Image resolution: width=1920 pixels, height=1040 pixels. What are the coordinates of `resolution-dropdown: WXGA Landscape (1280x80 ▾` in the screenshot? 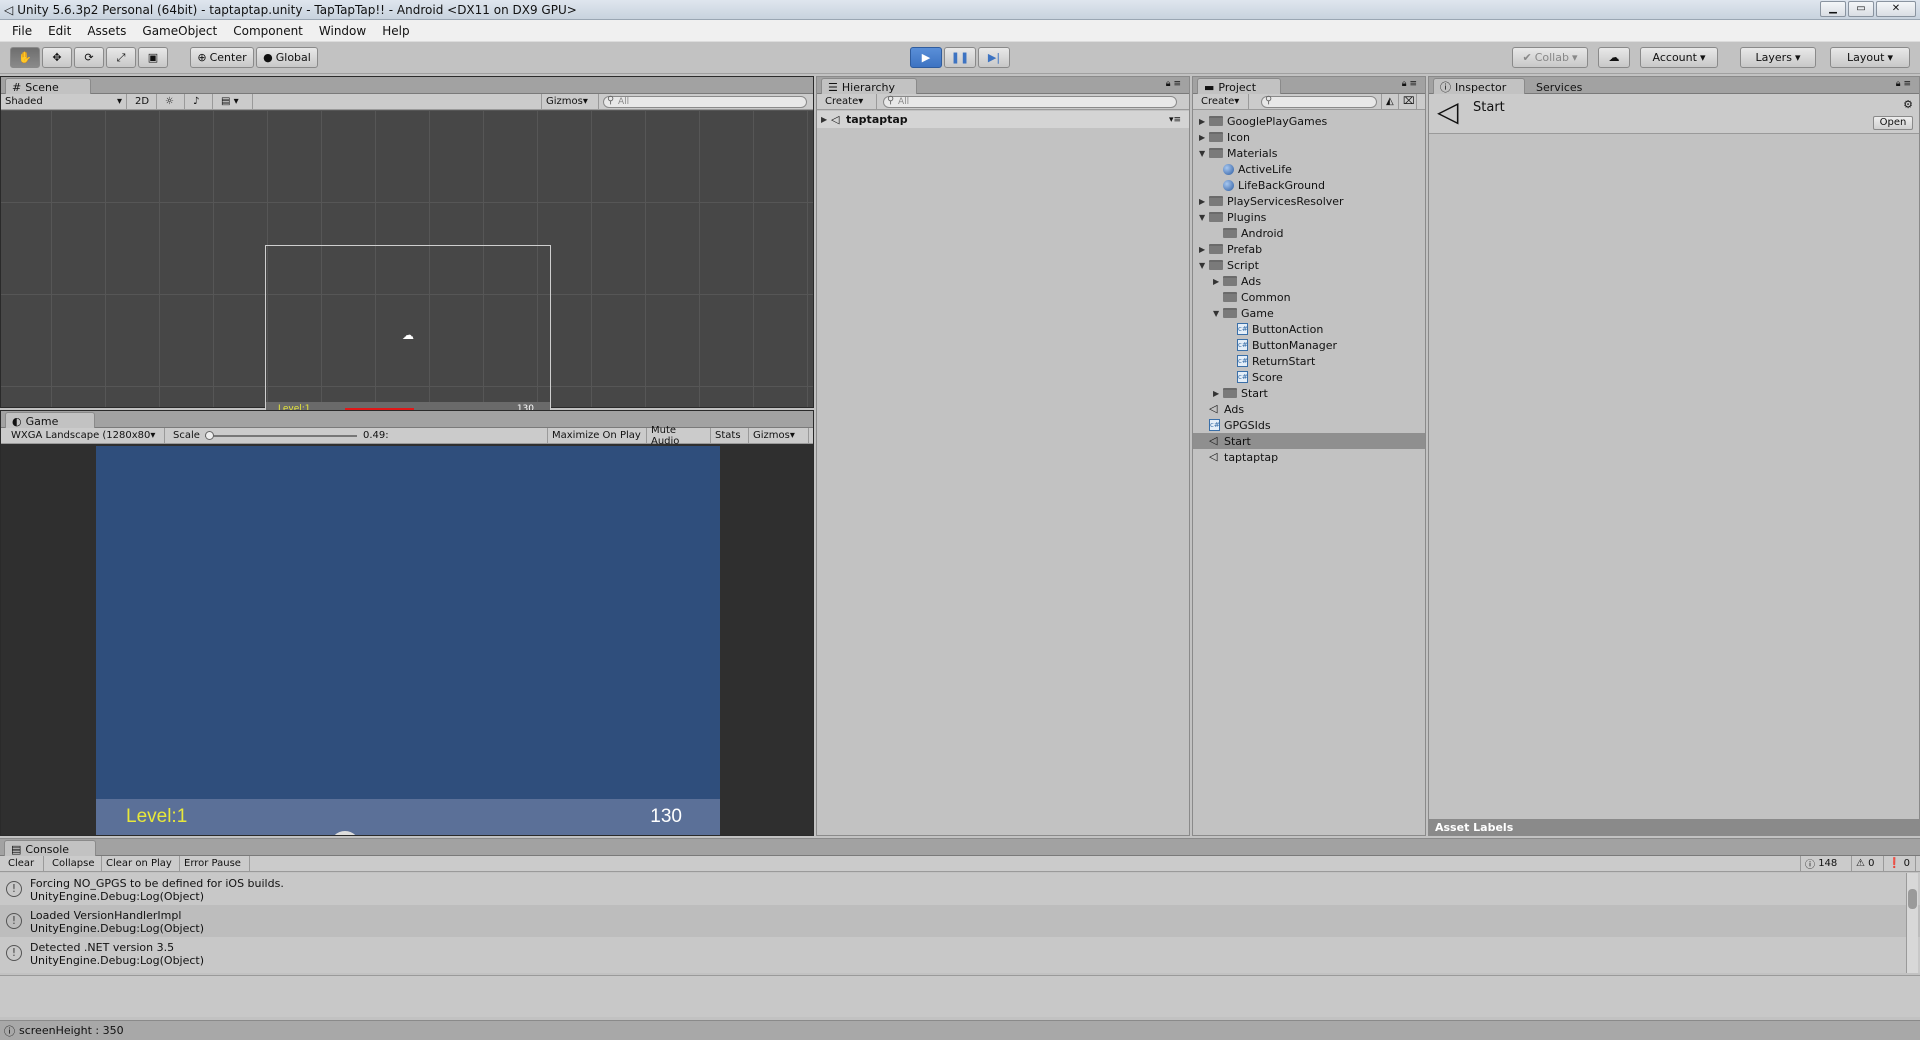 It's located at (86, 435).